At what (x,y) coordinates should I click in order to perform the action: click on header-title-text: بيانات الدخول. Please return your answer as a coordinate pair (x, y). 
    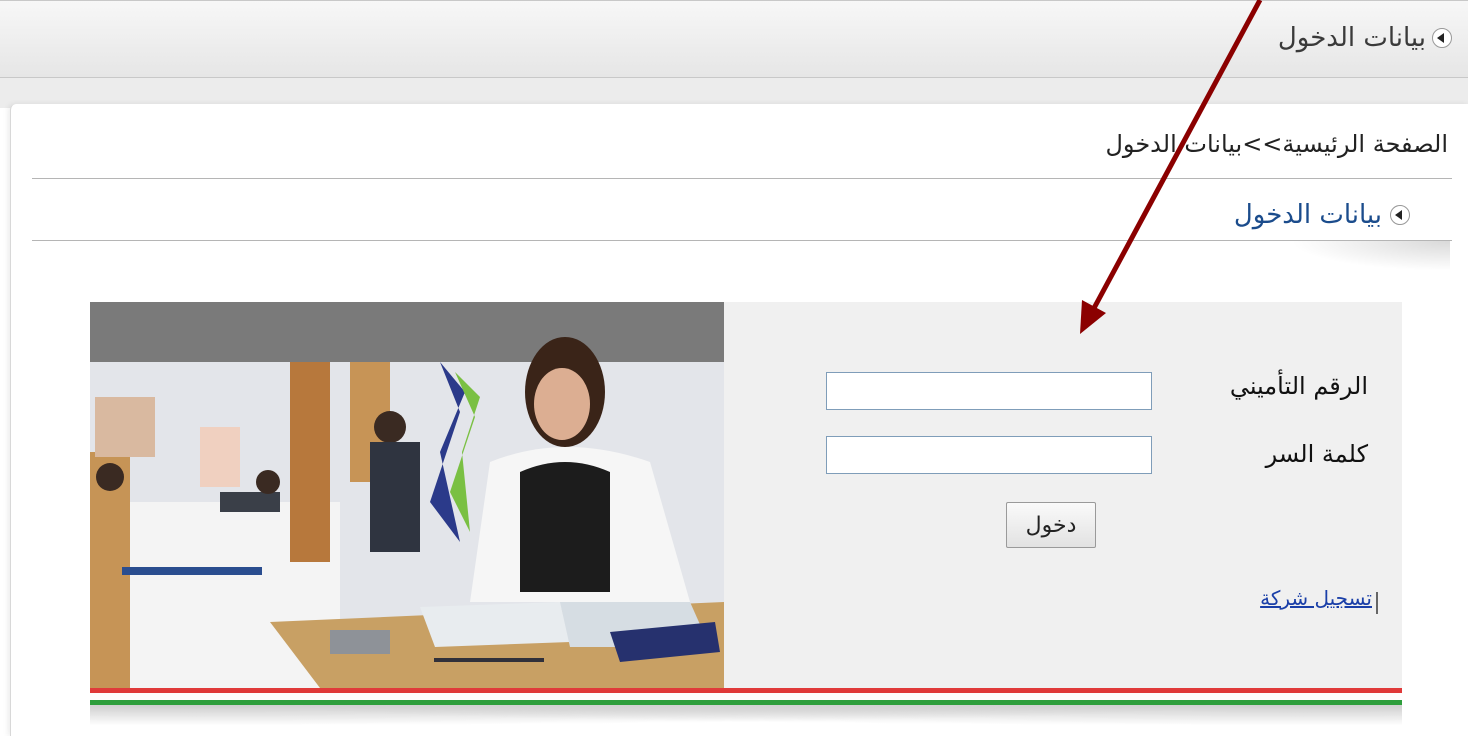
    Looking at the image, I should click on (1351, 38).